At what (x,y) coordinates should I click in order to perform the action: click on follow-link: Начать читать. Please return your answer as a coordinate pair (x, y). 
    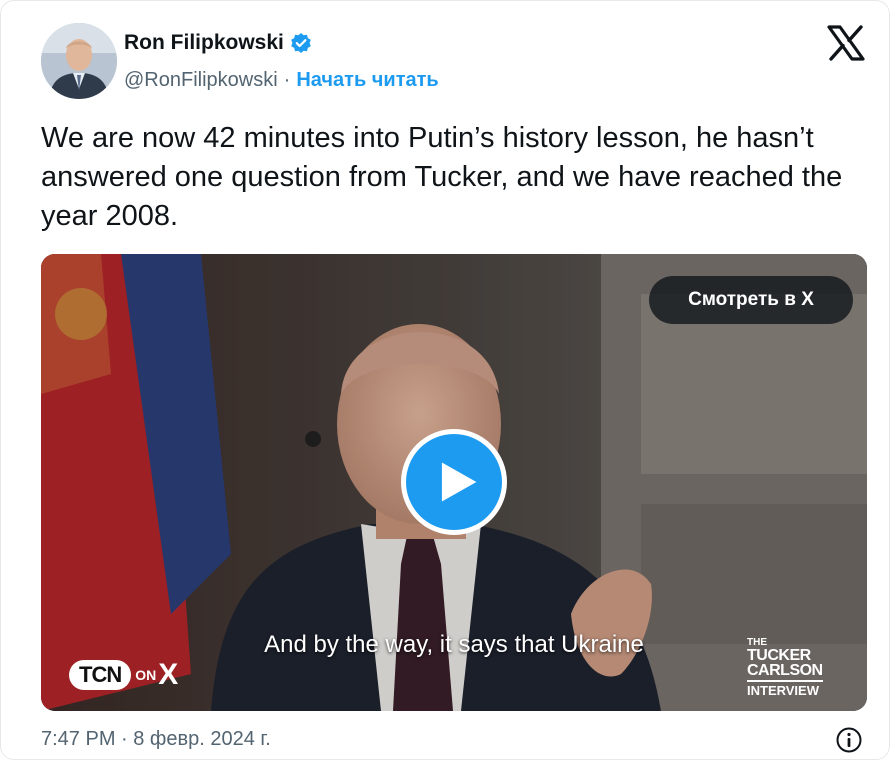
    Looking at the image, I should click on (367, 80).